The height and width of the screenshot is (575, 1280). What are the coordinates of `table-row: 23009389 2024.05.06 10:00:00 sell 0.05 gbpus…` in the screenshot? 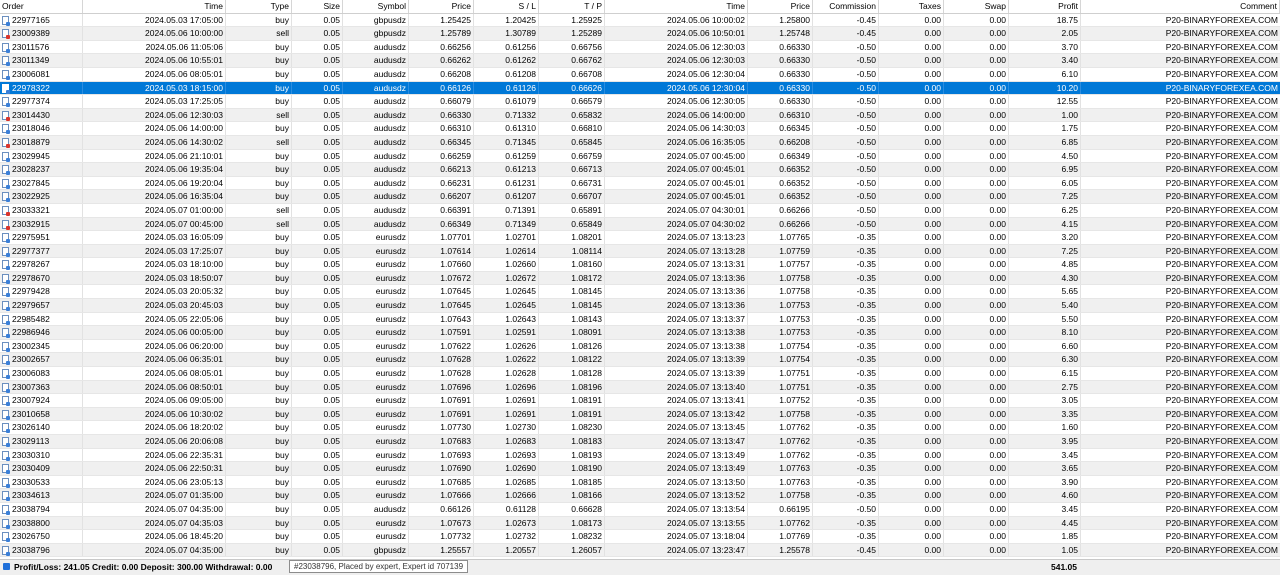 It's located at (640, 34).